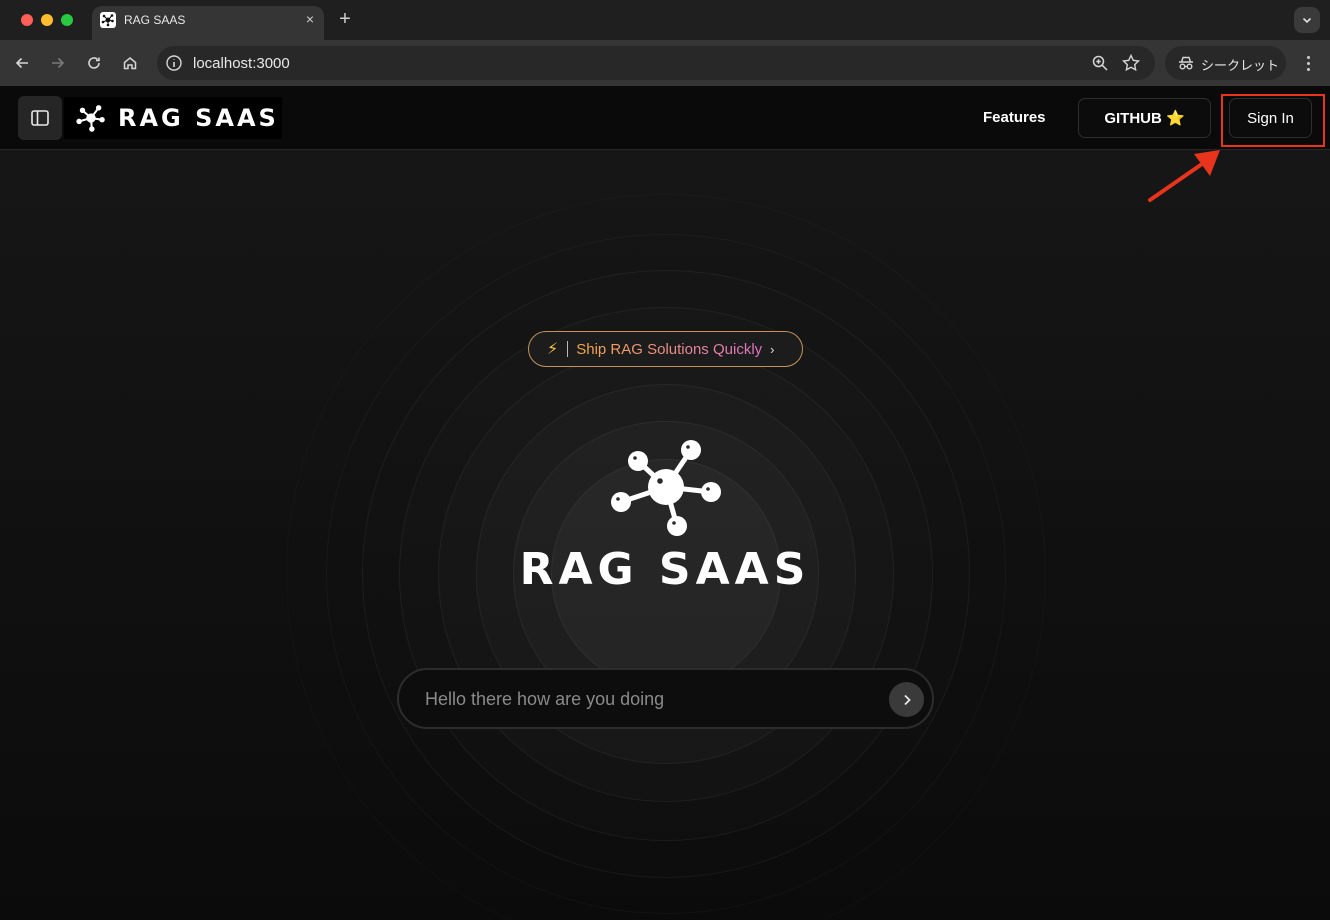 Image resolution: width=1330 pixels, height=920 pixels. Describe the element at coordinates (1131, 63) in the screenshot. I see `bookmark-star-icon` at that location.